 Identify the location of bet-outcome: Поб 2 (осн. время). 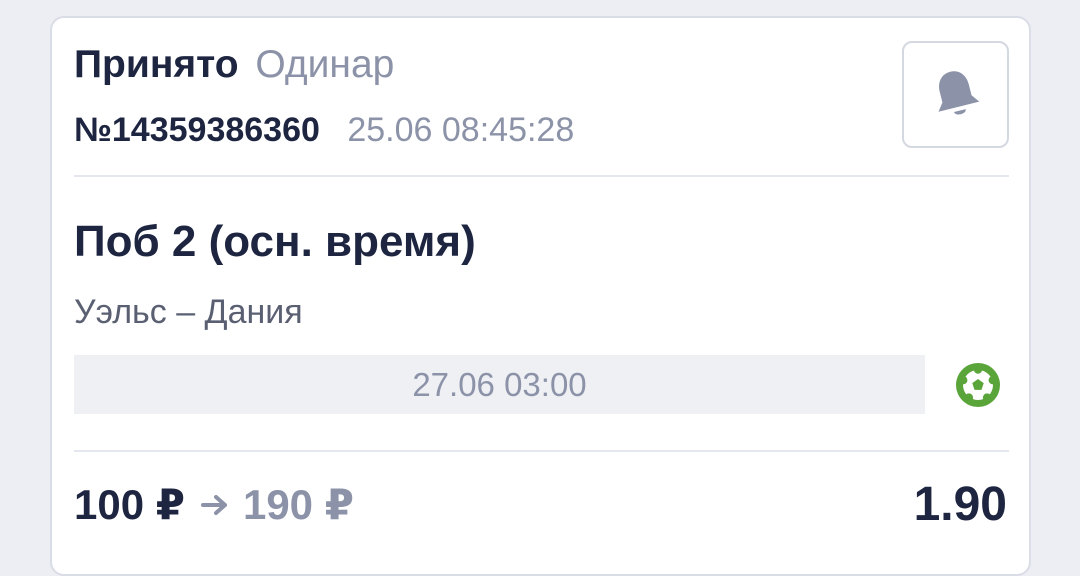
(275, 241).